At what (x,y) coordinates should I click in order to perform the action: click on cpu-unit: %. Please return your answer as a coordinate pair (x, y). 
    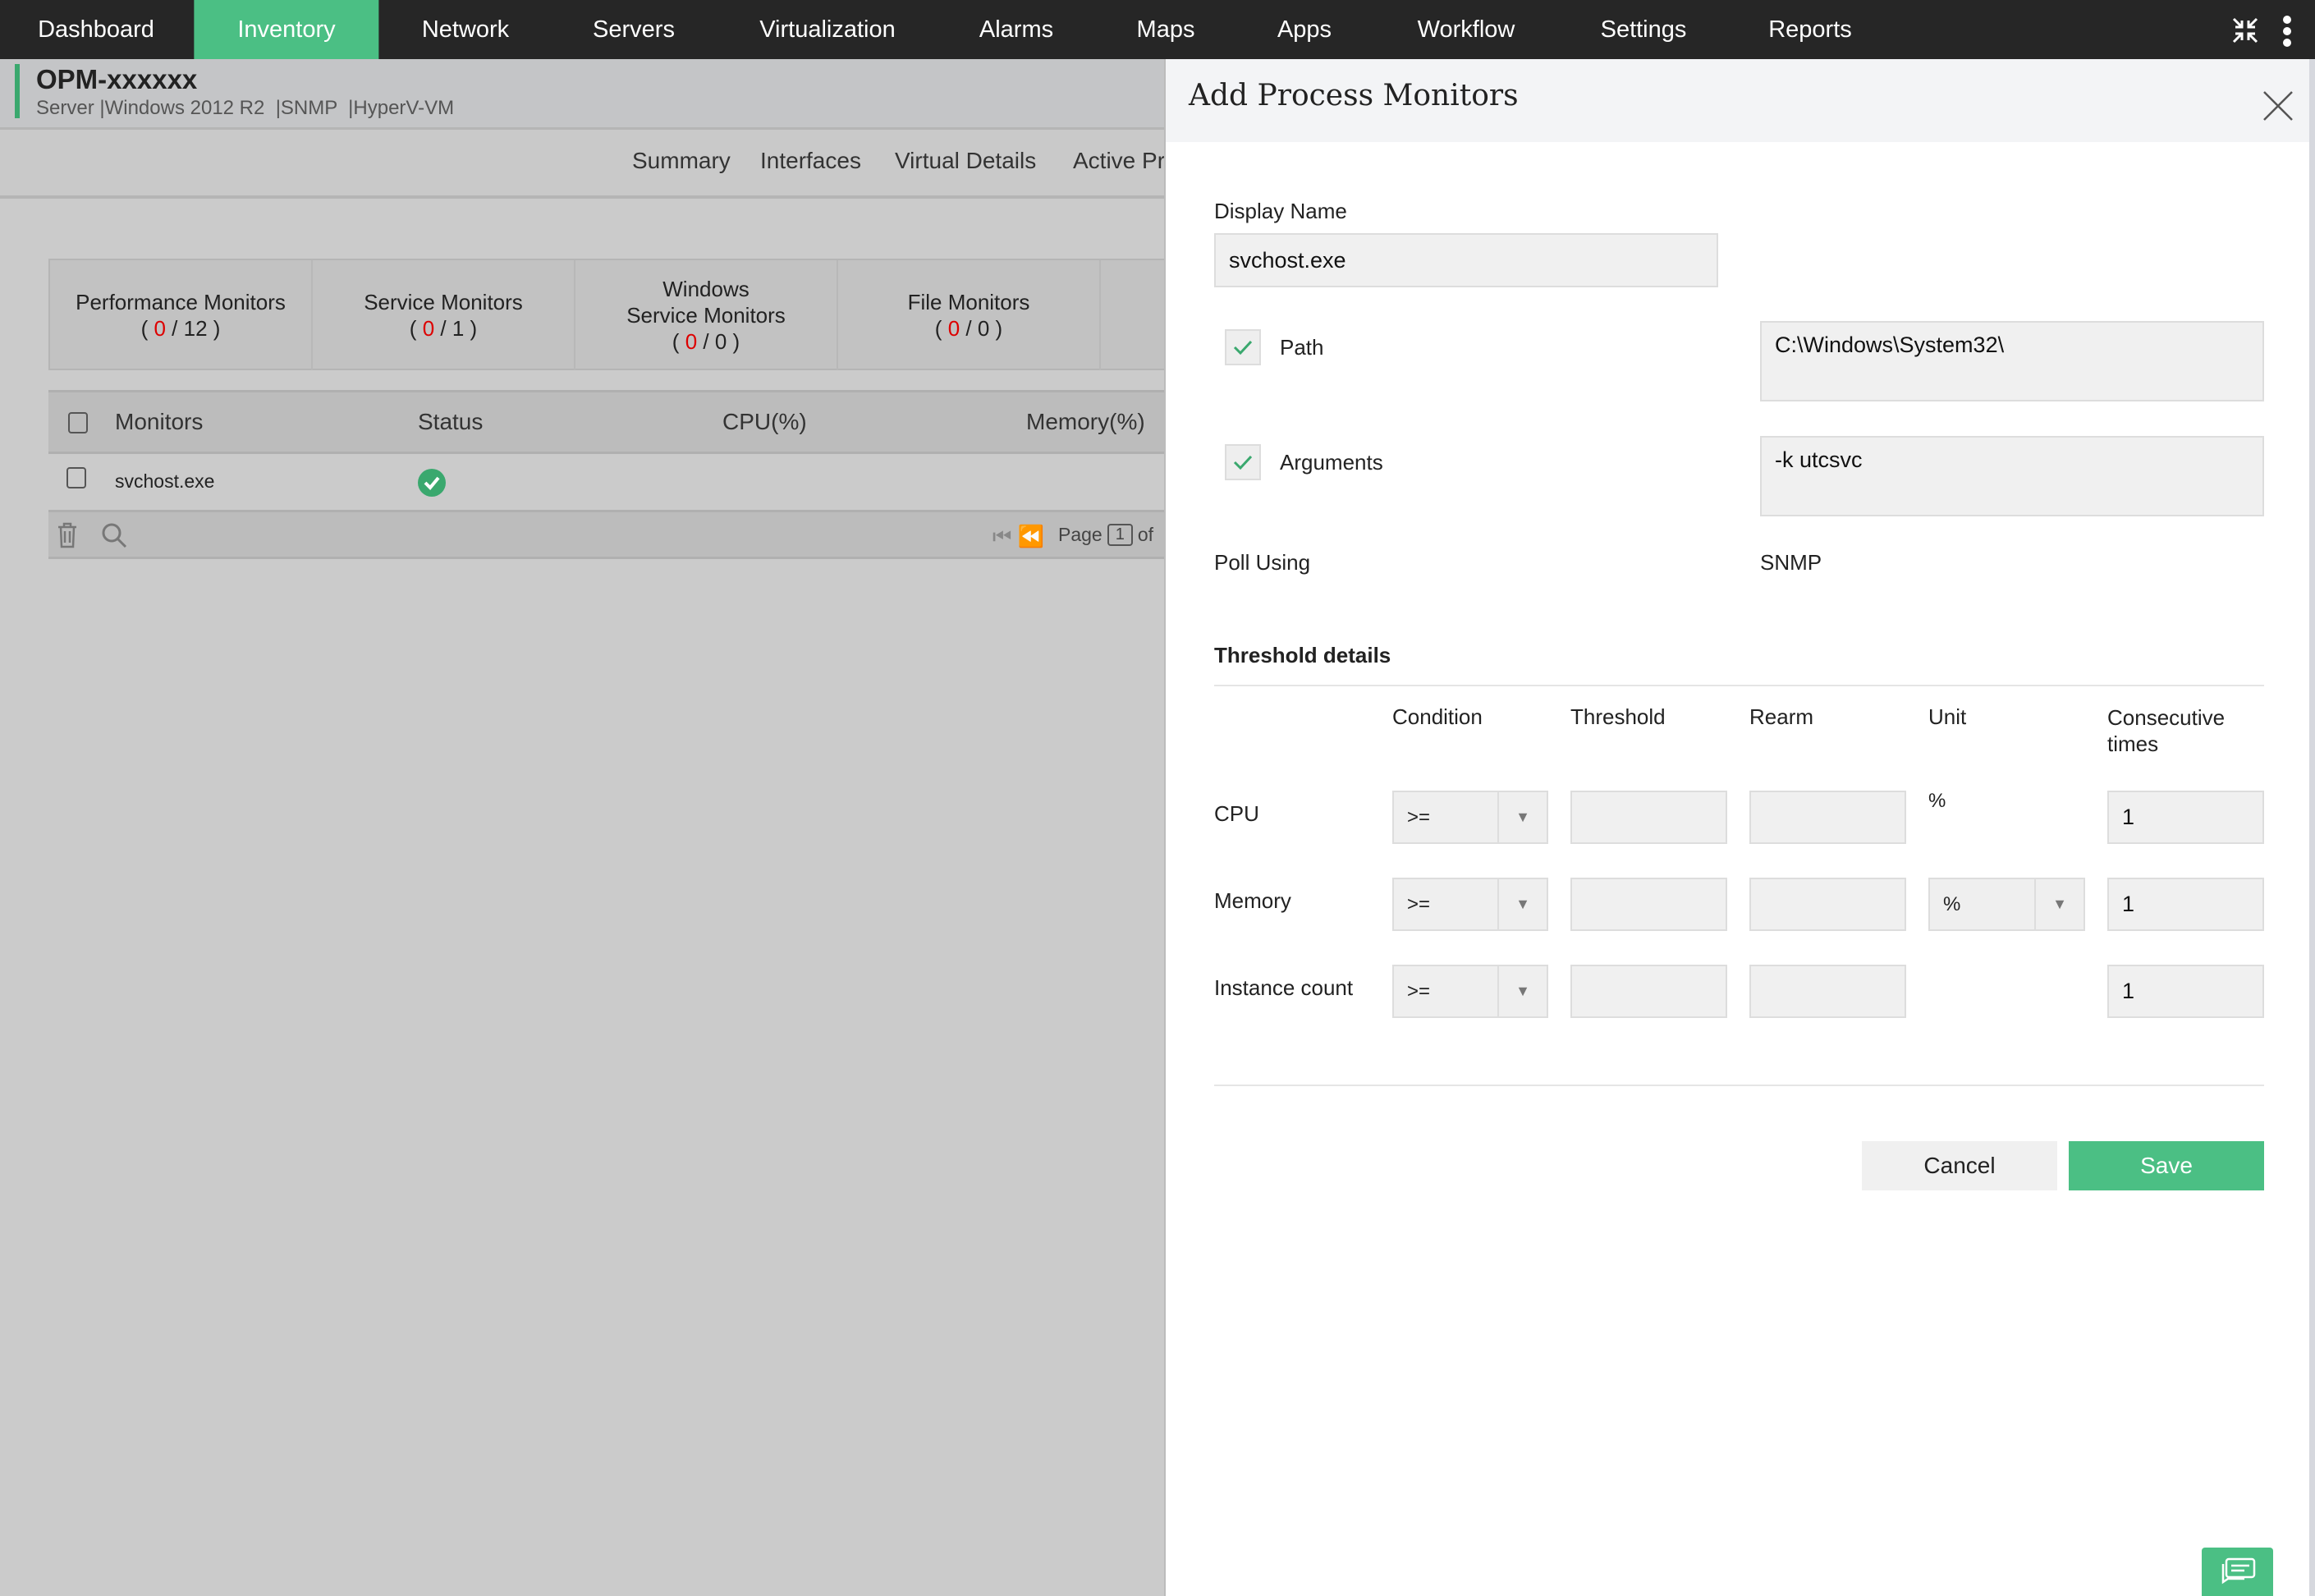
    Looking at the image, I should click on (1937, 801).